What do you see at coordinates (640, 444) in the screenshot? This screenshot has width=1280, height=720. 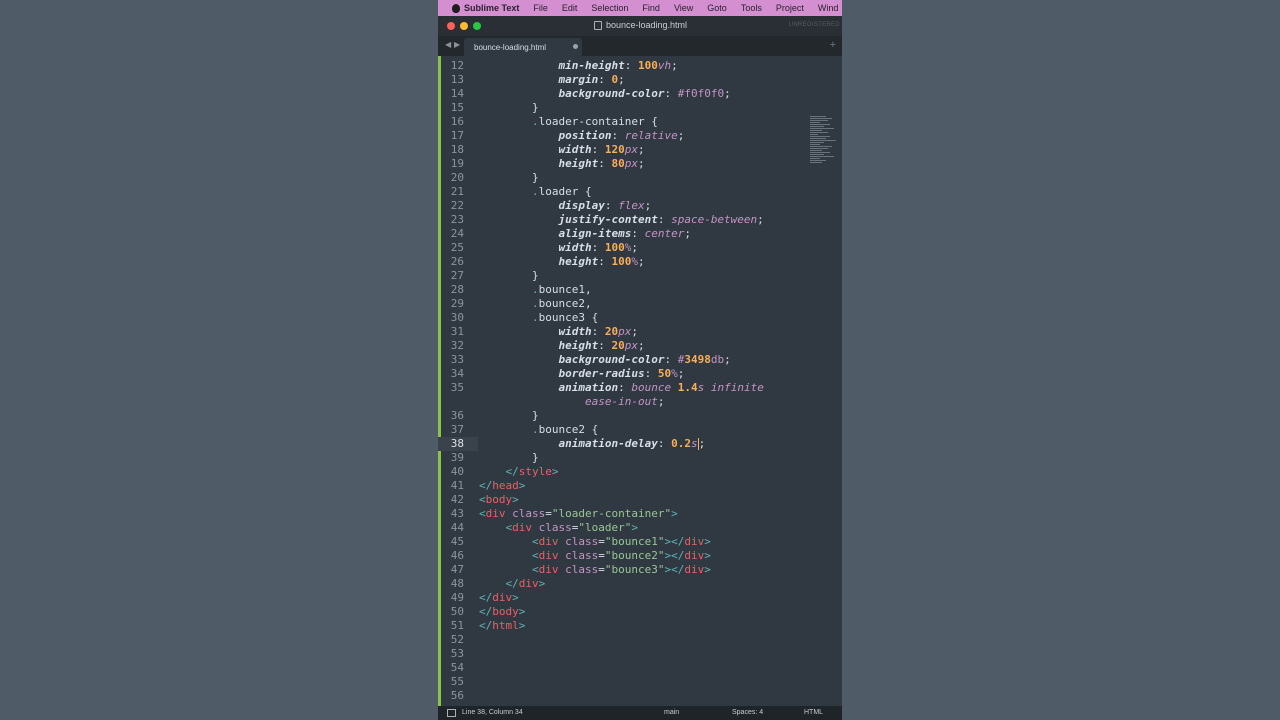 I see `code-line: 38 animation-delay: 0.2s;` at bounding box center [640, 444].